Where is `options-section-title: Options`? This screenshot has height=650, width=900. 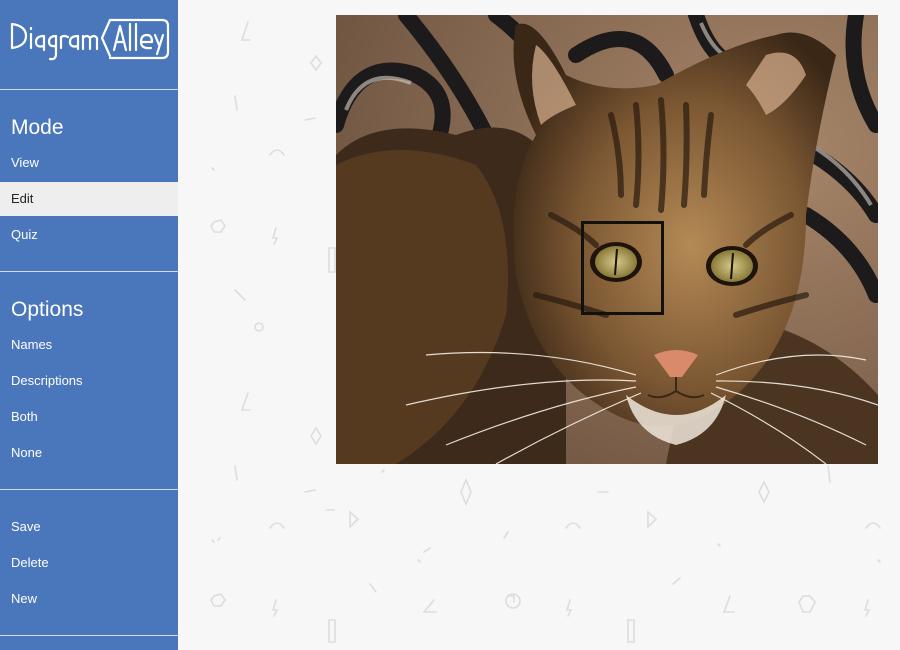 options-section-title: Options is located at coordinates (47, 309).